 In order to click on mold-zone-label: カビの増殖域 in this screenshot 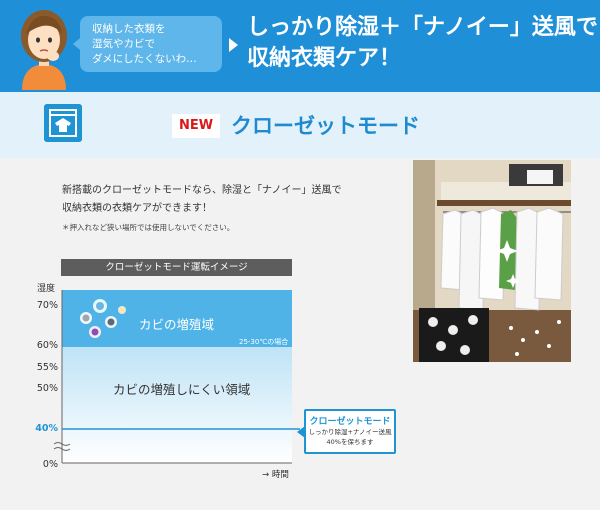, I will do `click(177, 324)`.